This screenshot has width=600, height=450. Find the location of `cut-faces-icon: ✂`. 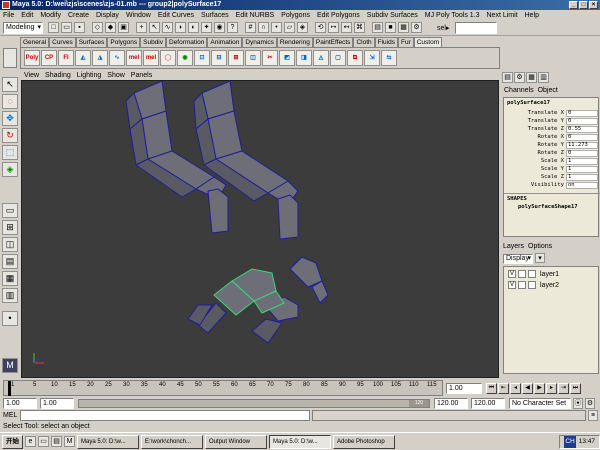

cut-faces-icon: ✂ is located at coordinates (270, 58).